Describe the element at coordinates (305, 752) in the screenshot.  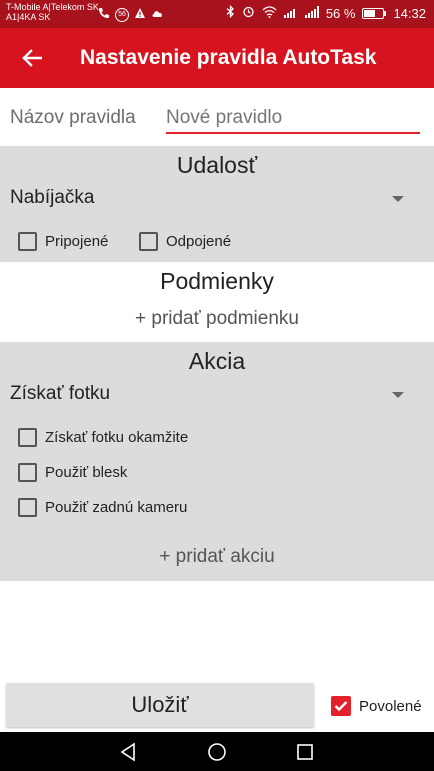
I see `recents-nav-icon` at that location.